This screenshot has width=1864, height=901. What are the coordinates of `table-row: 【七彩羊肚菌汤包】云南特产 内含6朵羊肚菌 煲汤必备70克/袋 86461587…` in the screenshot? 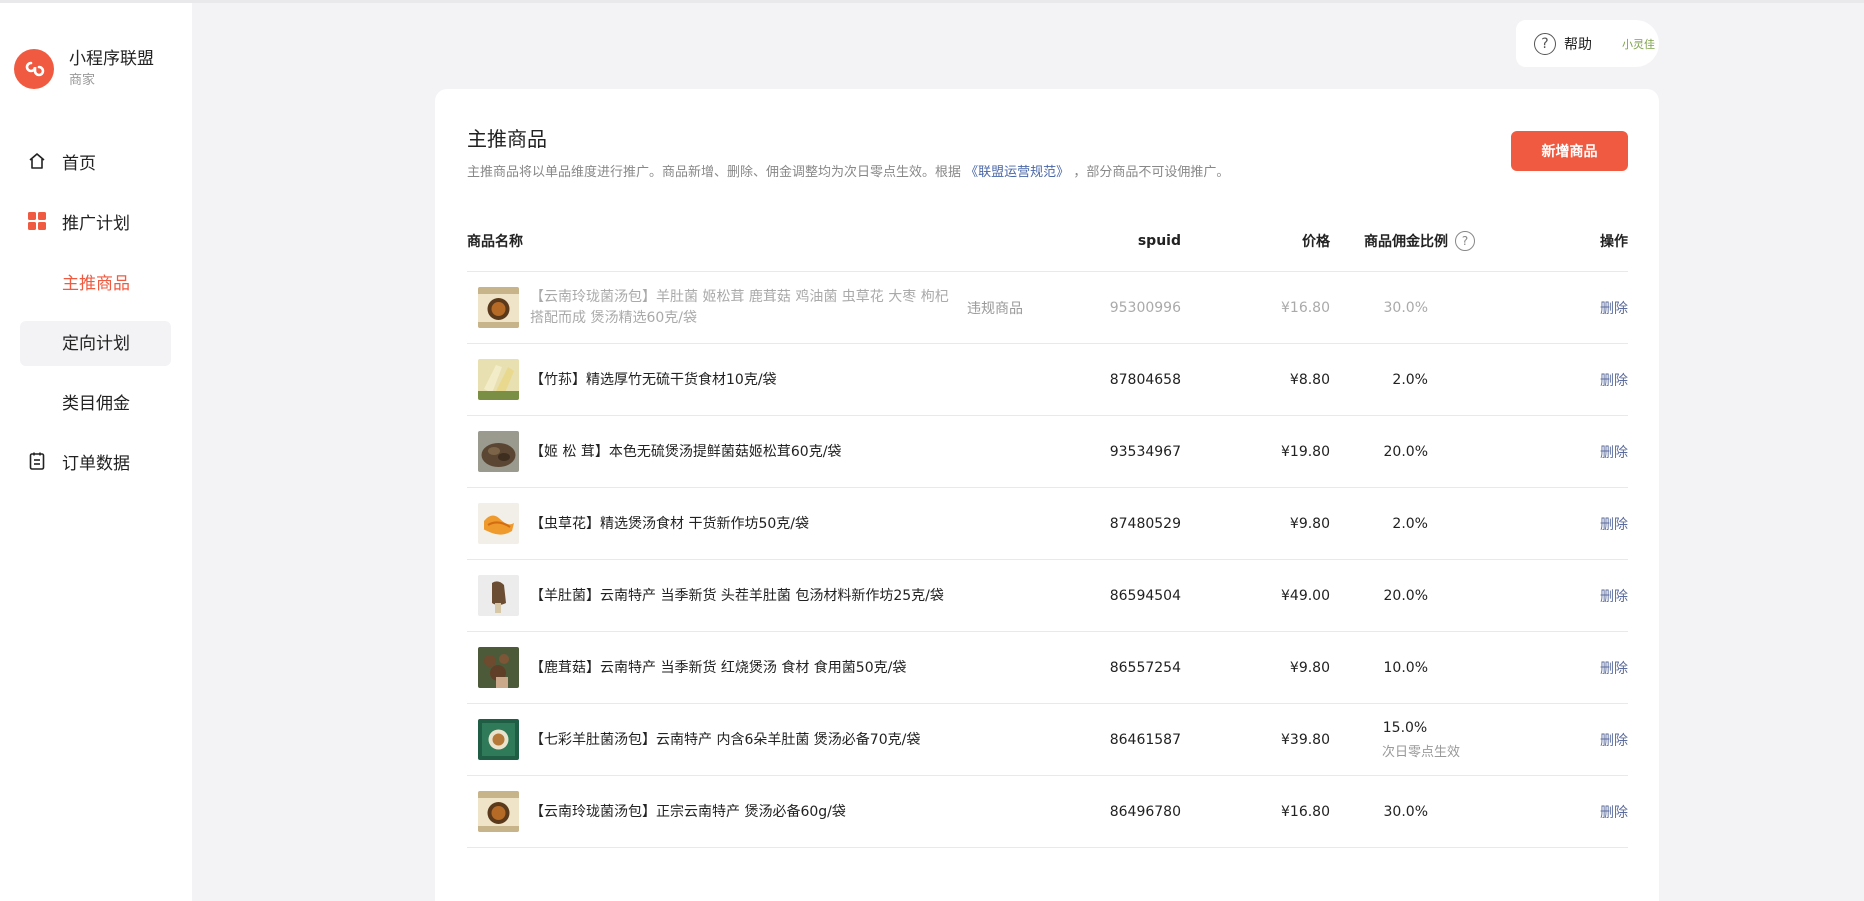 It's located at (1047, 740).